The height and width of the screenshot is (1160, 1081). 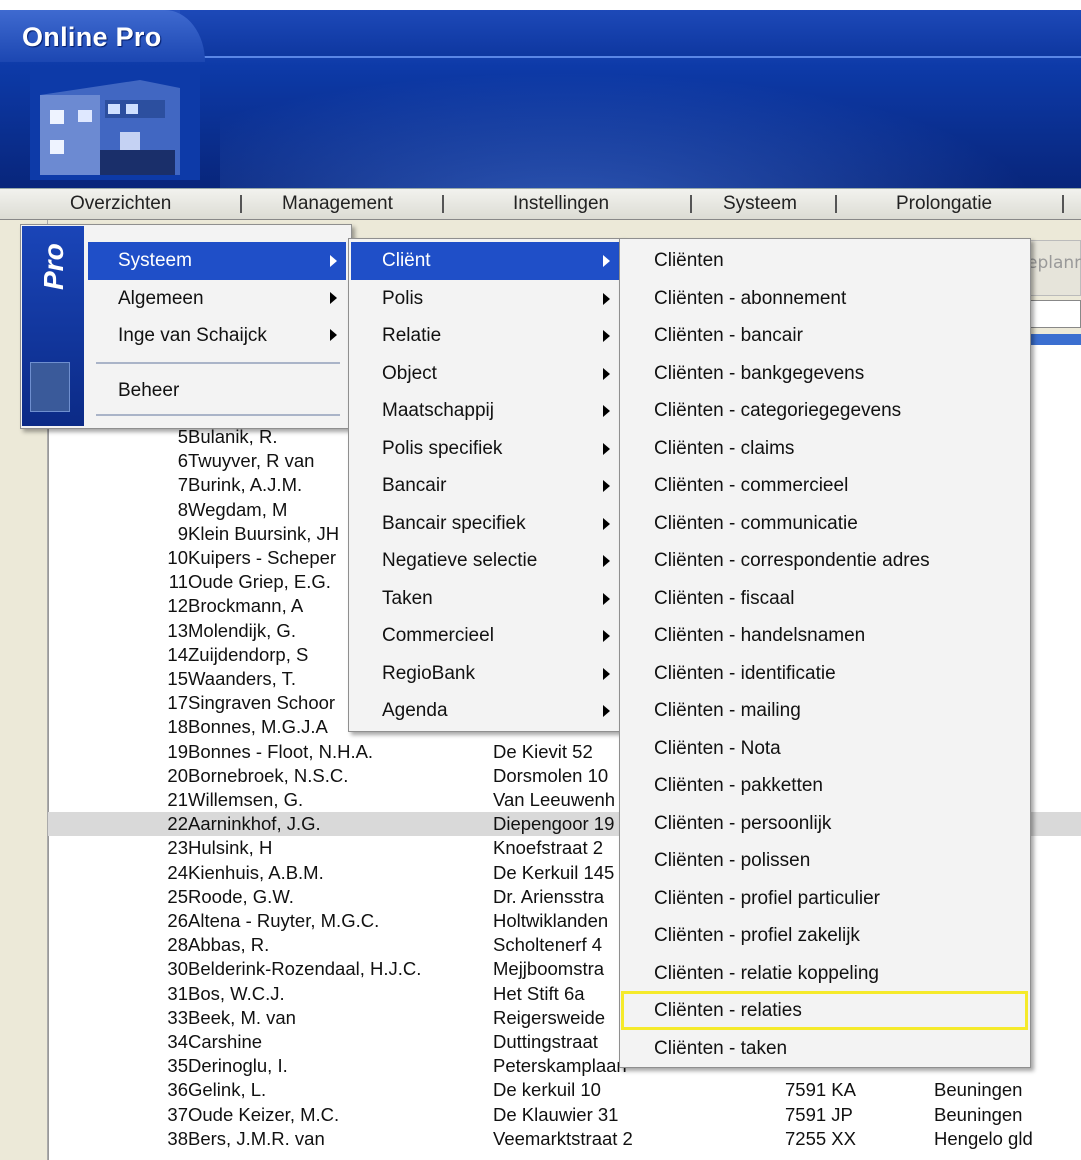 I want to click on client-menu-item: Cliënten - Nota, so click(x=717, y=749).